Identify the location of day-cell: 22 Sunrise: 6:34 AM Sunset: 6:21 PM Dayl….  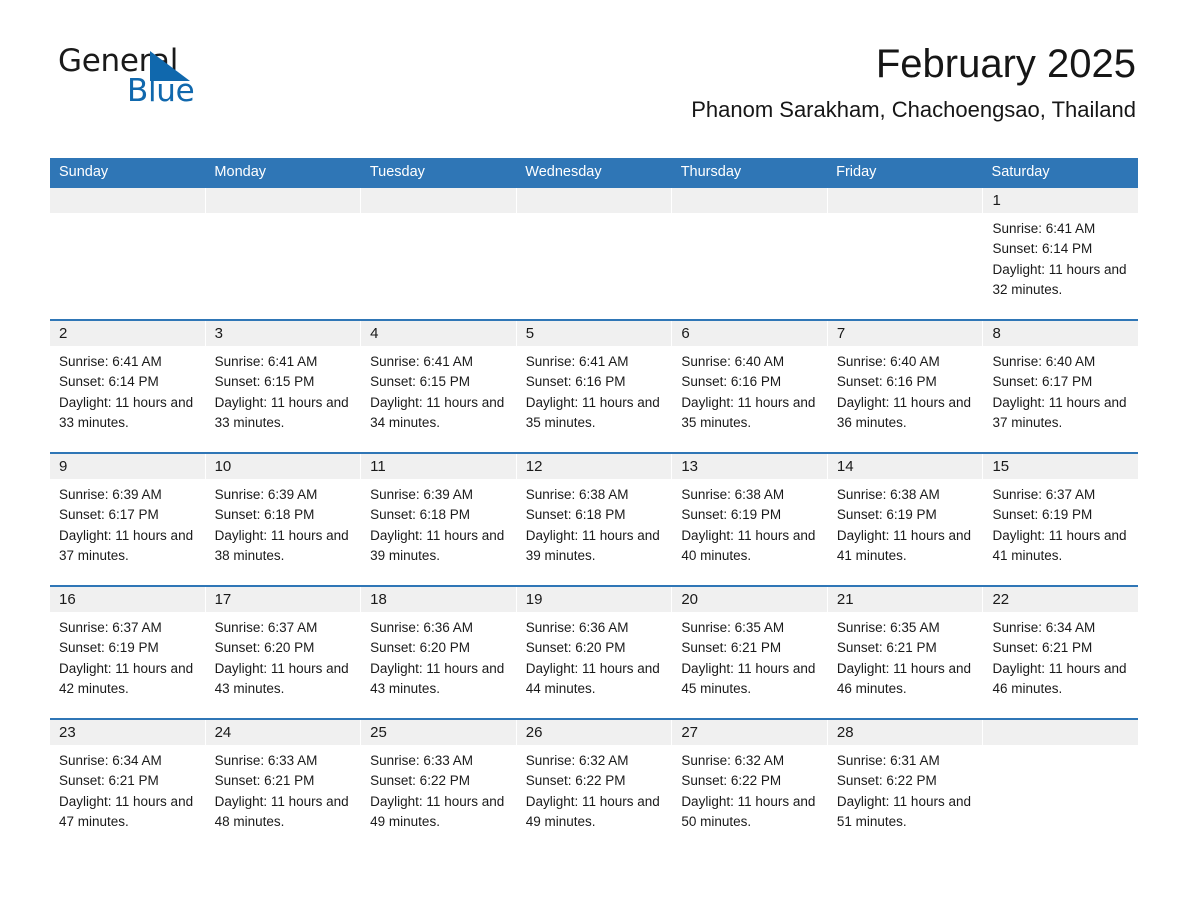
(1061, 652).